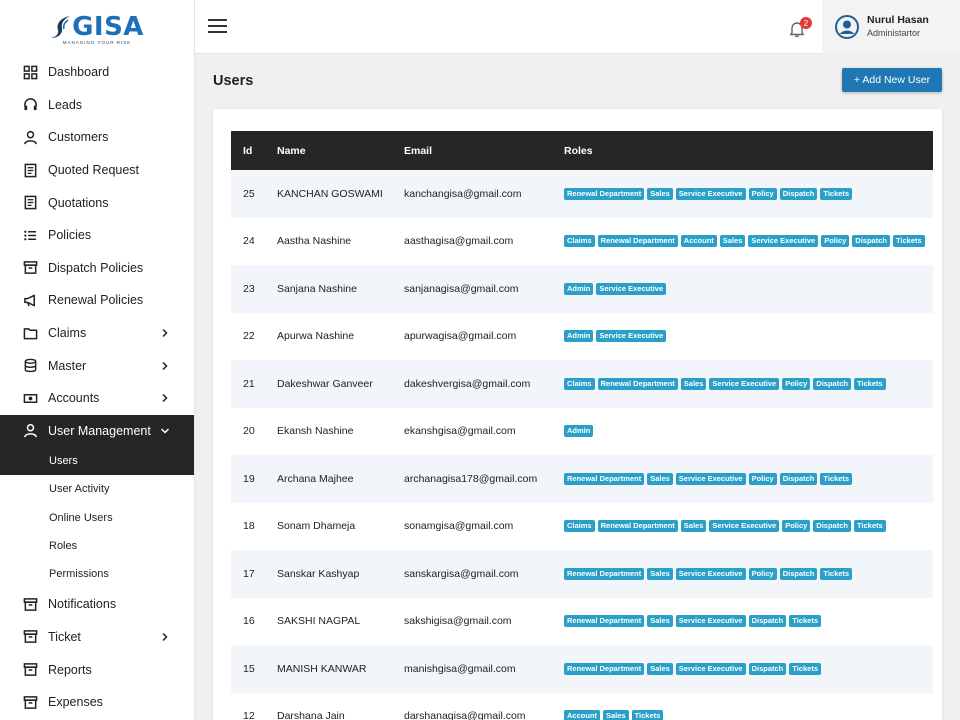 The width and height of the screenshot is (960, 720). What do you see at coordinates (97, 105) in the screenshot?
I see `sidebar-item-leads: Leads` at bounding box center [97, 105].